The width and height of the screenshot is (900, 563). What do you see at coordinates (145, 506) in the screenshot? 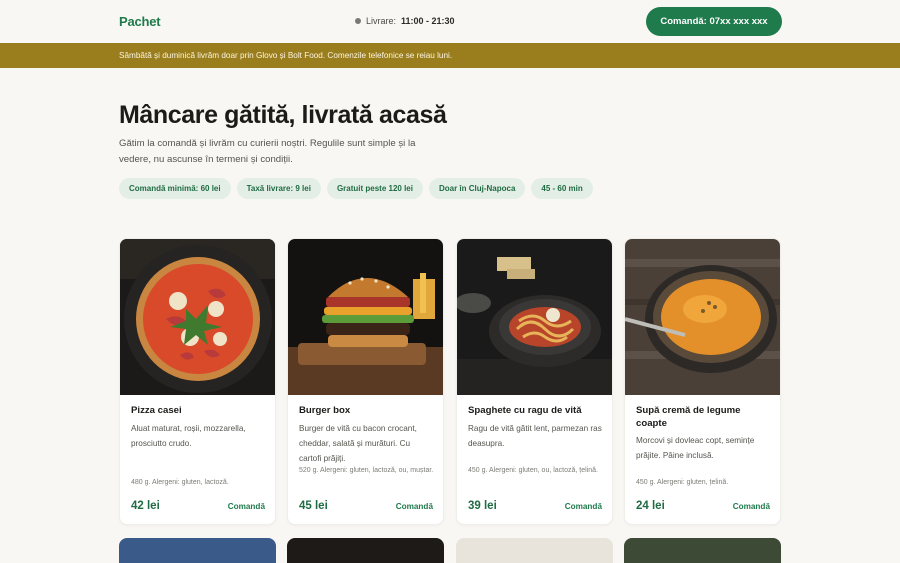
I see `product-price: 42 lei` at bounding box center [145, 506].